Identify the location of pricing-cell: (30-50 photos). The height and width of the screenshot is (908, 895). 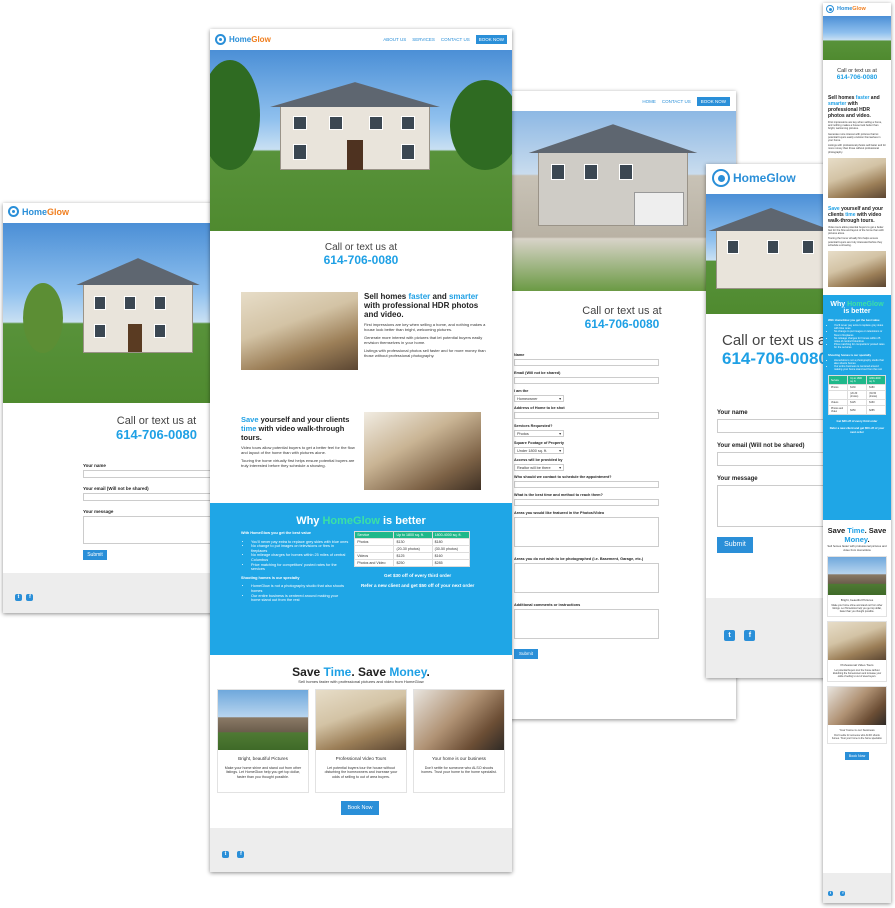
(451, 549).